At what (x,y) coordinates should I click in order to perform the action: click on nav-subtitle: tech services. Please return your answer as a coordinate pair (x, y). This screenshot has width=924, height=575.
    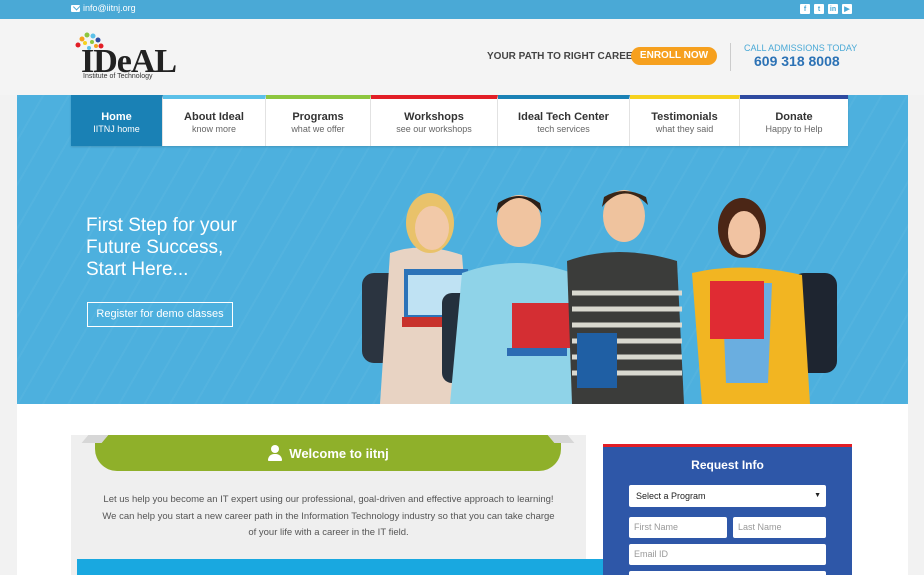
    Looking at the image, I should click on (563, 129).